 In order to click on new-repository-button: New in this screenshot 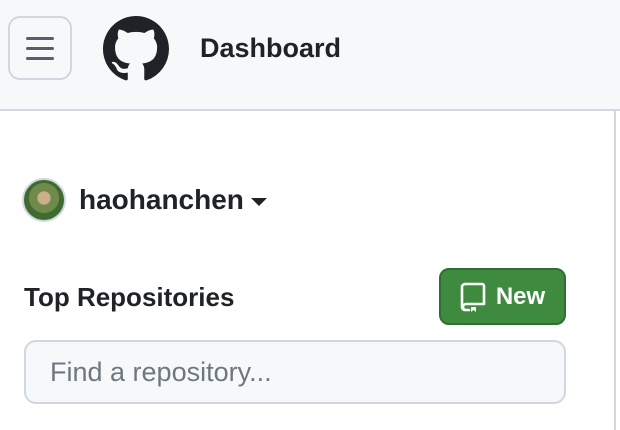, I will do `click(502, 296)`.